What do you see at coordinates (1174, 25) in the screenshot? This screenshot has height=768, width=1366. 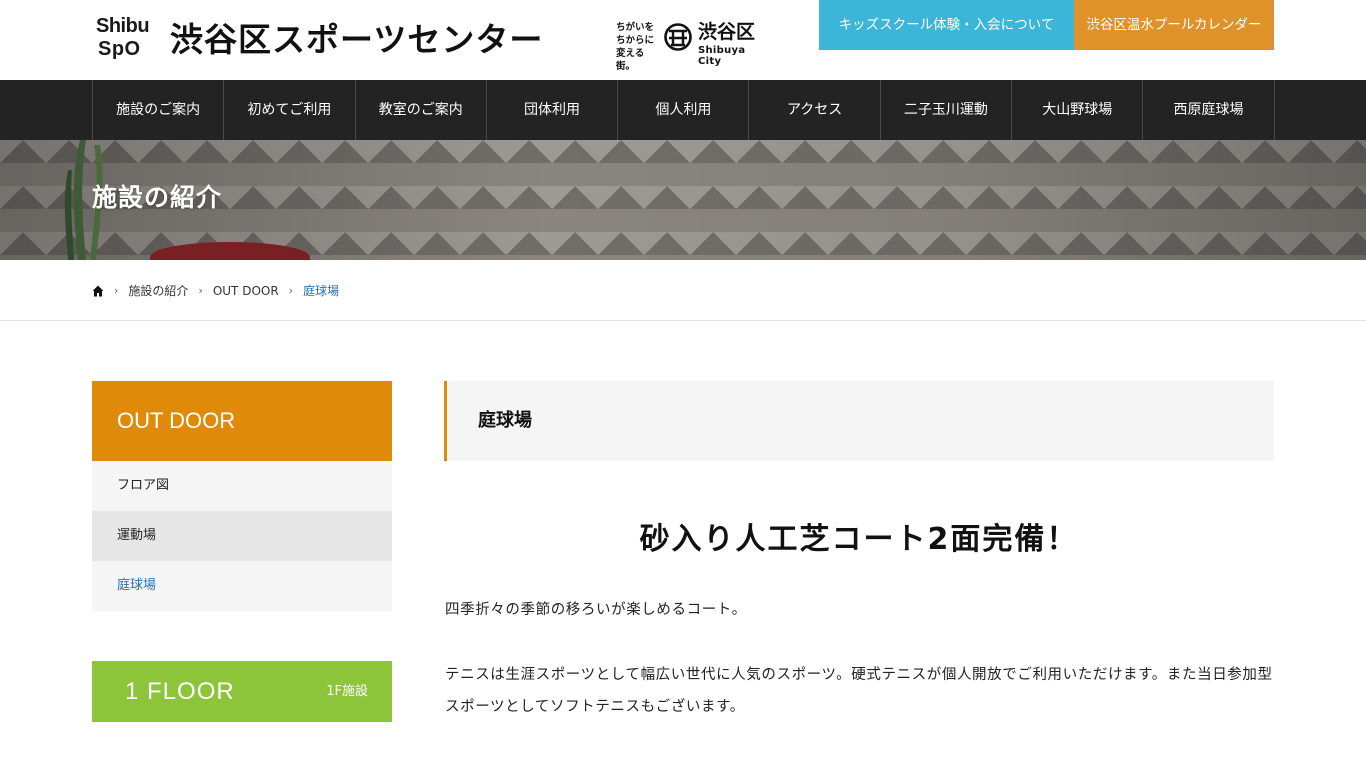 I see `pool-calendar-button: 渋谷区温水プールカレンダー` at bounding box center [1174, 25].